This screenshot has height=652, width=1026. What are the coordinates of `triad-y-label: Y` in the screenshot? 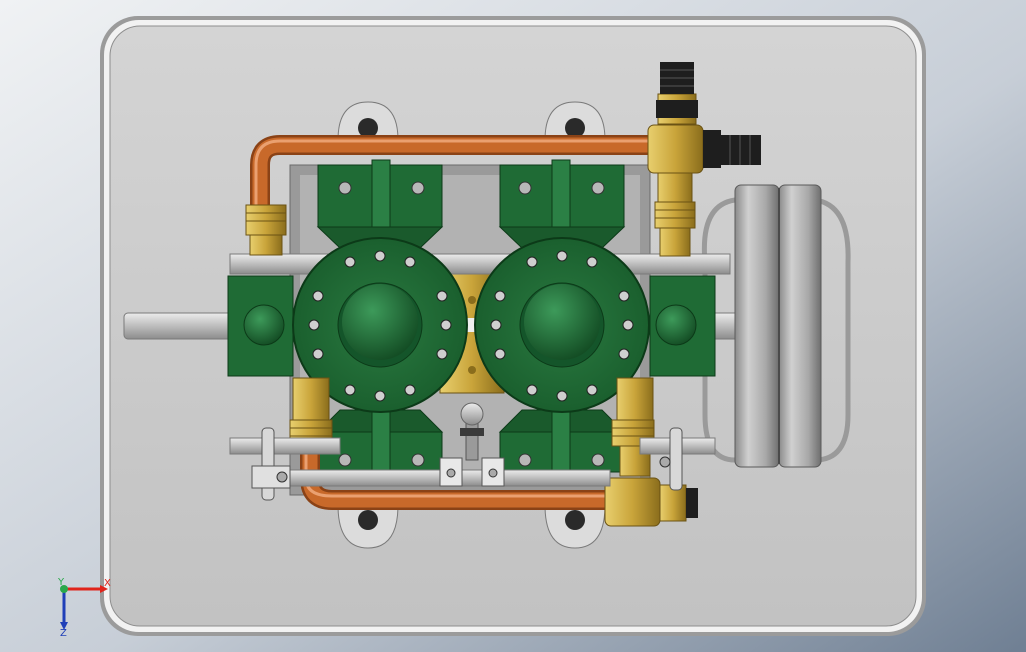 It's located at (61, 582).